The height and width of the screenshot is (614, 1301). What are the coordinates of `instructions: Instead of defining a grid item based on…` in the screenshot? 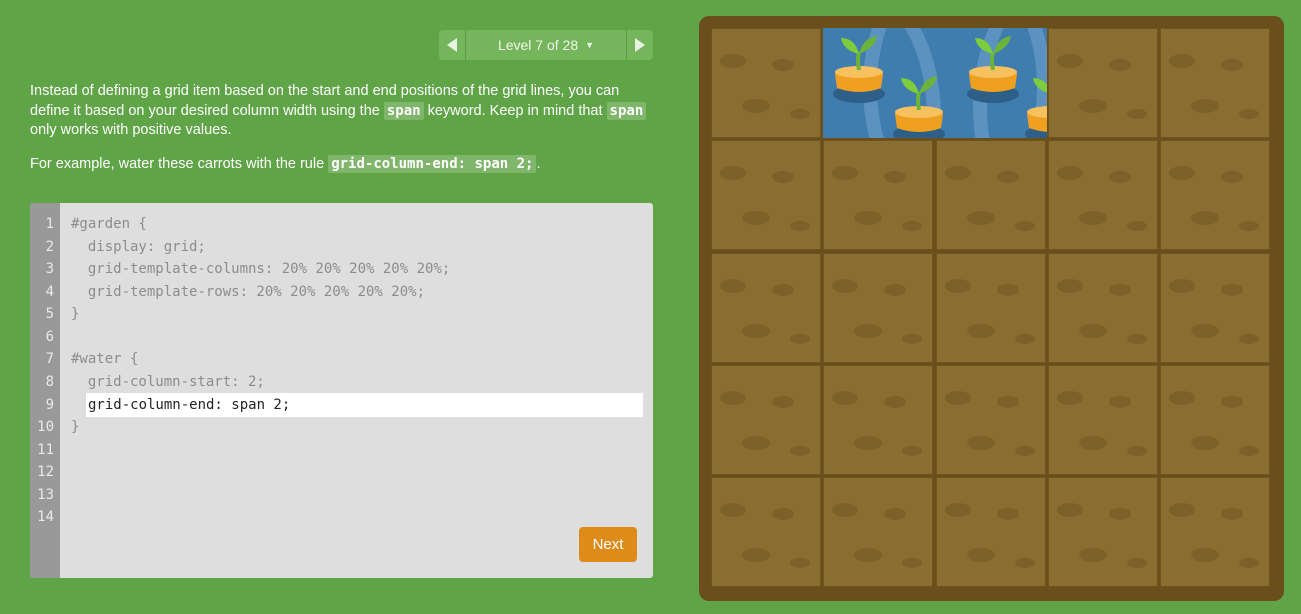 It's located at (342, 135).